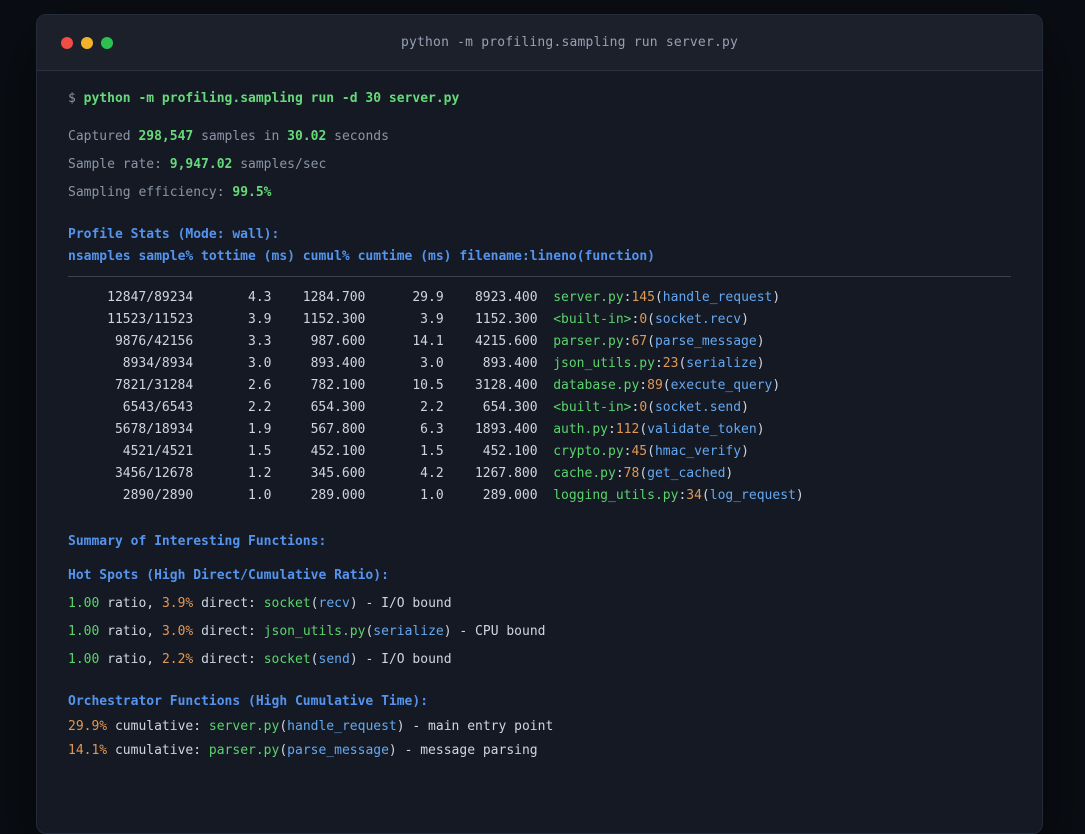 The height and width of the screenshot is (834, 1085). I want to click on function-name: execute_query, so click(721, 385).